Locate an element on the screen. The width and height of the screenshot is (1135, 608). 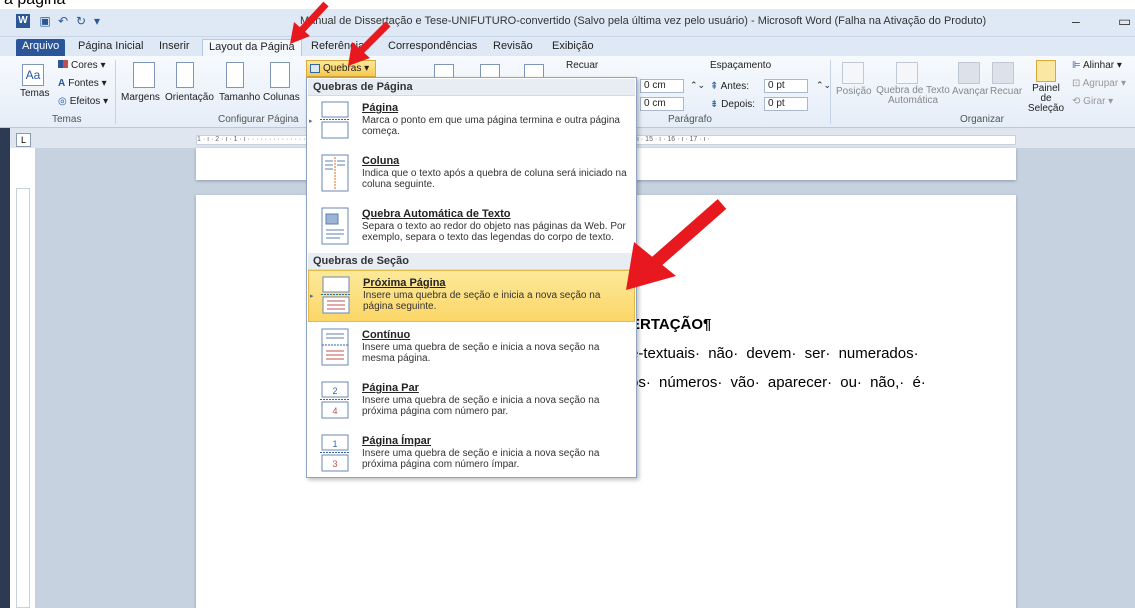
tab-arquivo: Arquivo is located at coordinates (41, 47).